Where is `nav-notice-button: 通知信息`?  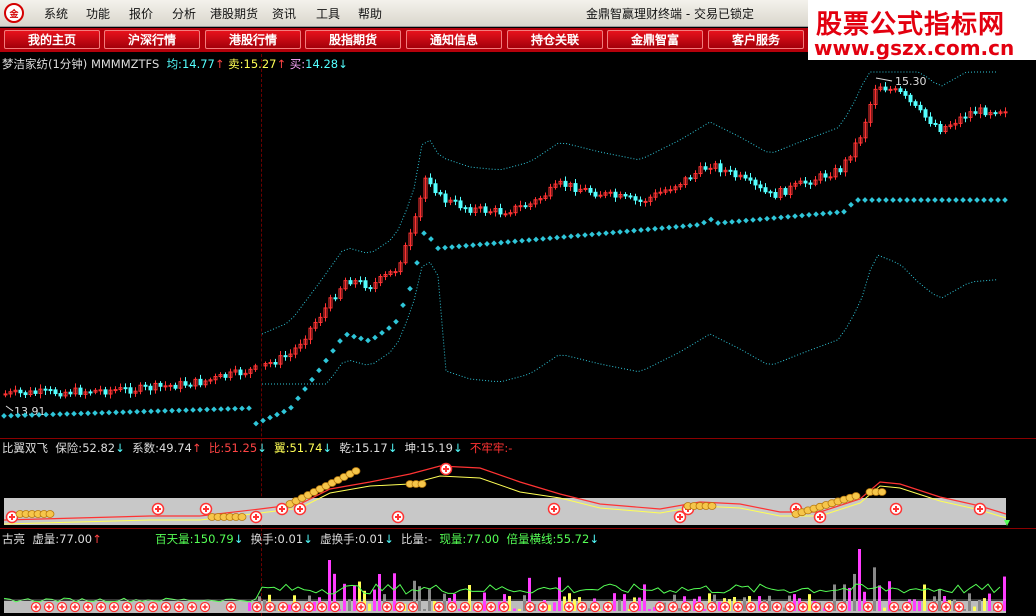 nav-notice-button: 通知信息 is located at coordinates (454, 39).